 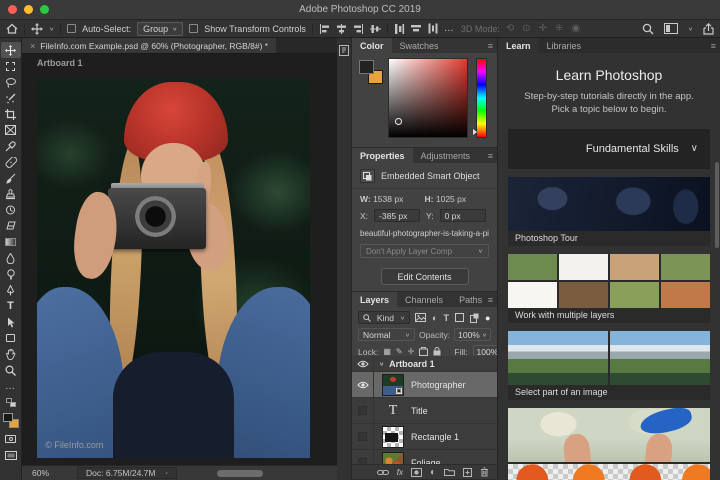 What do you see at coordinates (487, 318) in the screenshot?
I see `filter-toggle-icon: ●` at bounding box center [487, 318].